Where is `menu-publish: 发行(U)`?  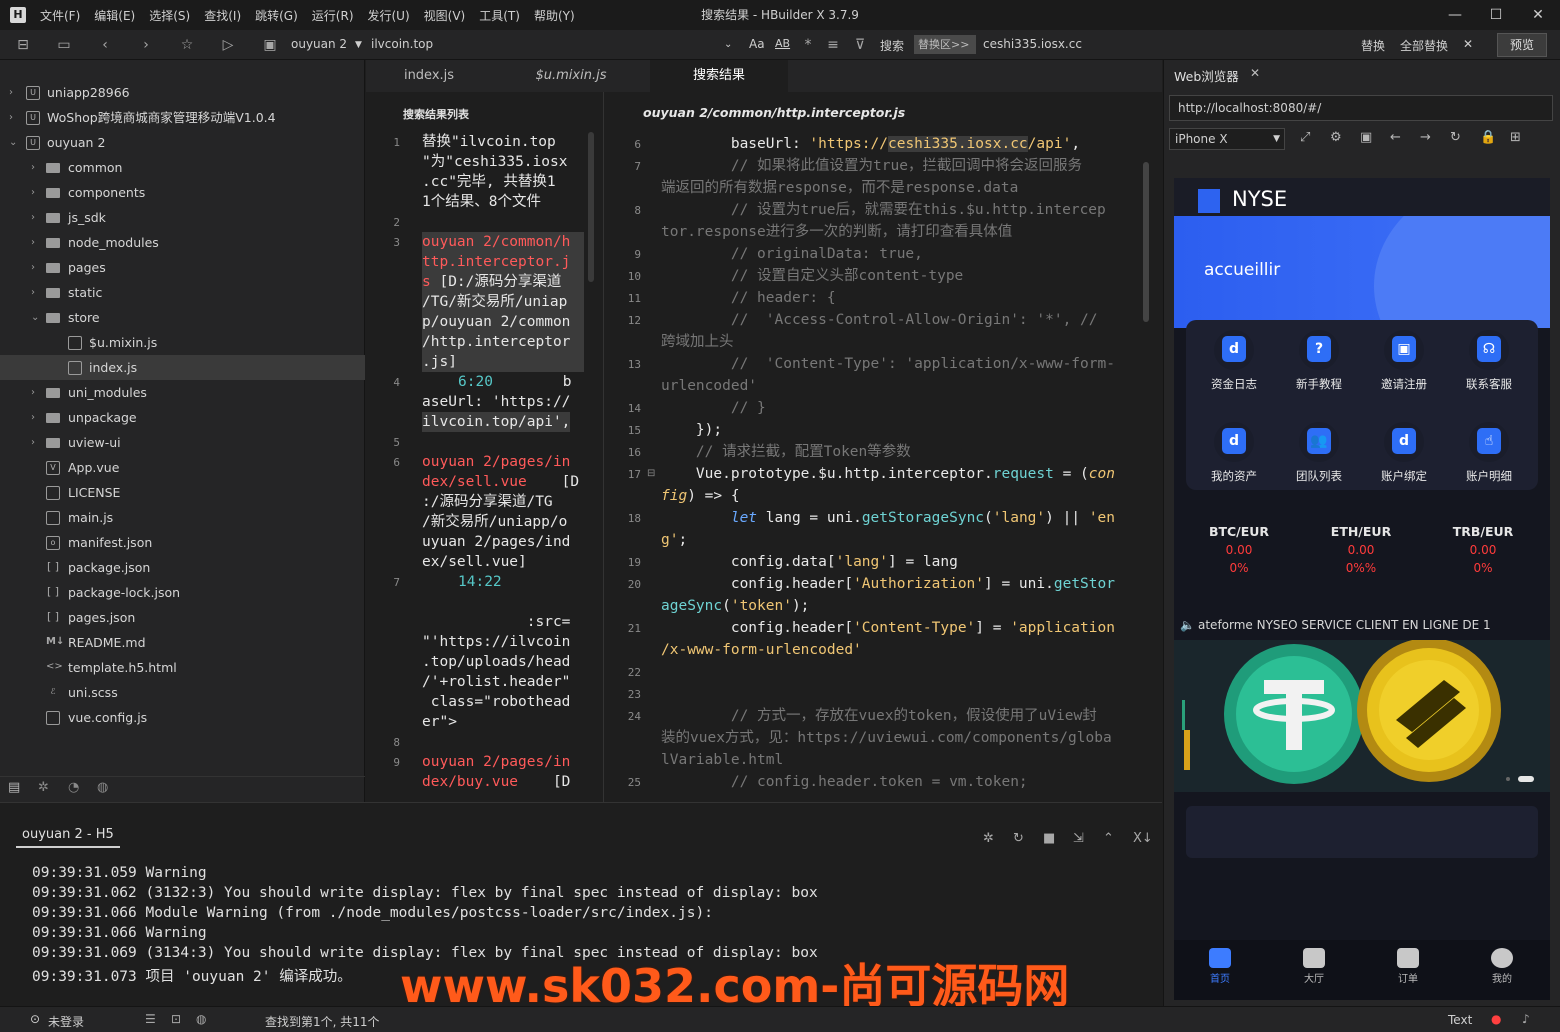 menu-publish: 发行(U) is located at coordinates (389, 15).